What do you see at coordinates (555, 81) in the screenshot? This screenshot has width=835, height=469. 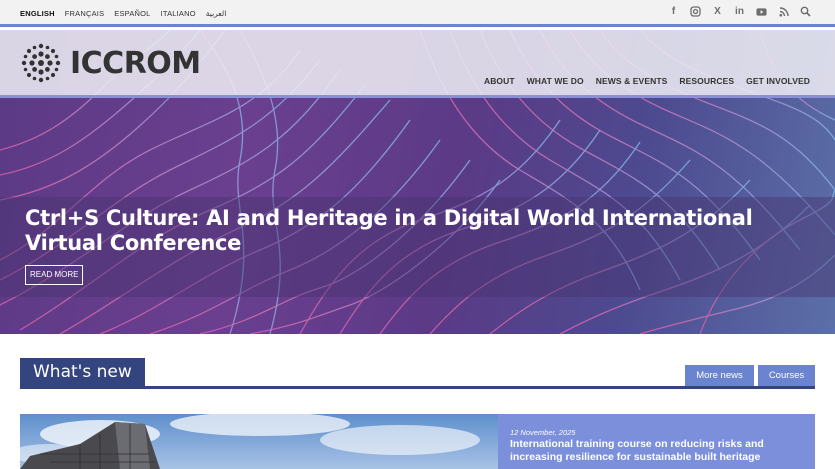 I see `nav-what-we-do: WHAT WE DO` at bounding box center [555, 81].